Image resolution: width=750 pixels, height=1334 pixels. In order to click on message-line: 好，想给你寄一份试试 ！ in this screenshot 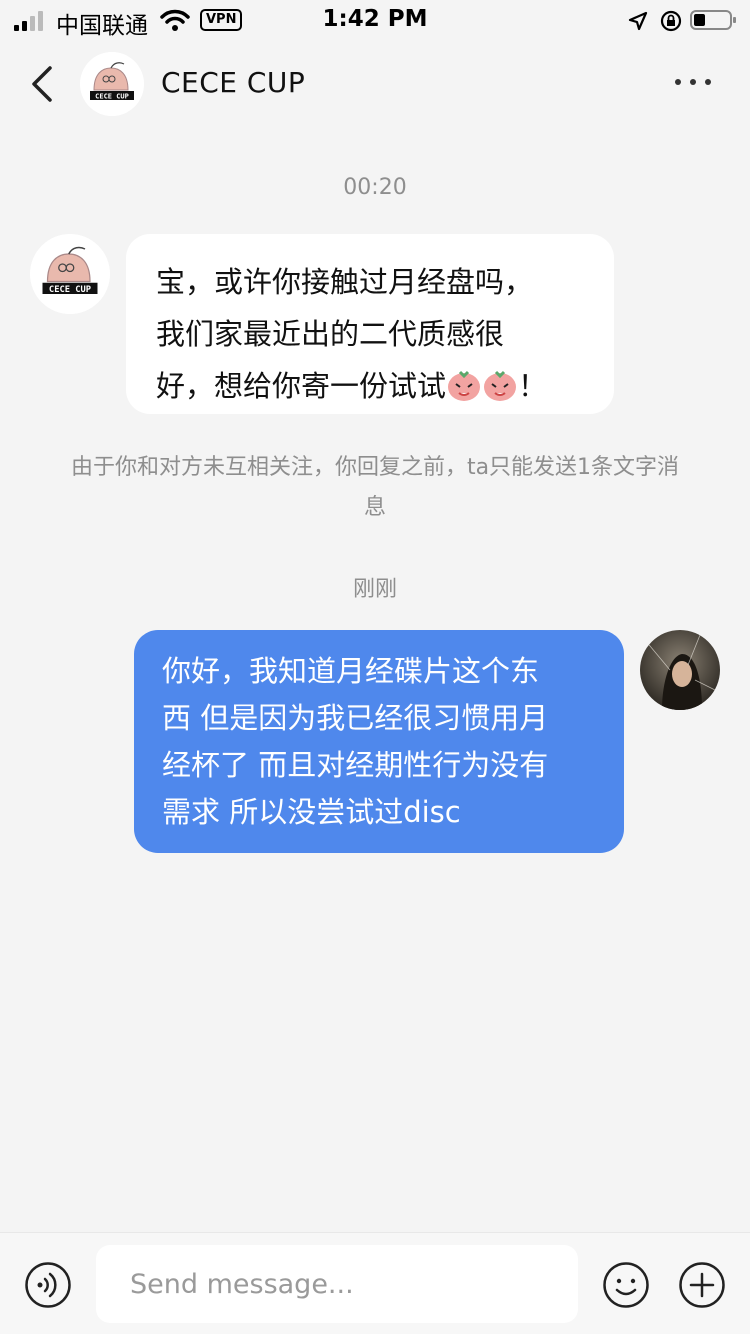, I will do `click(370, 386)`.